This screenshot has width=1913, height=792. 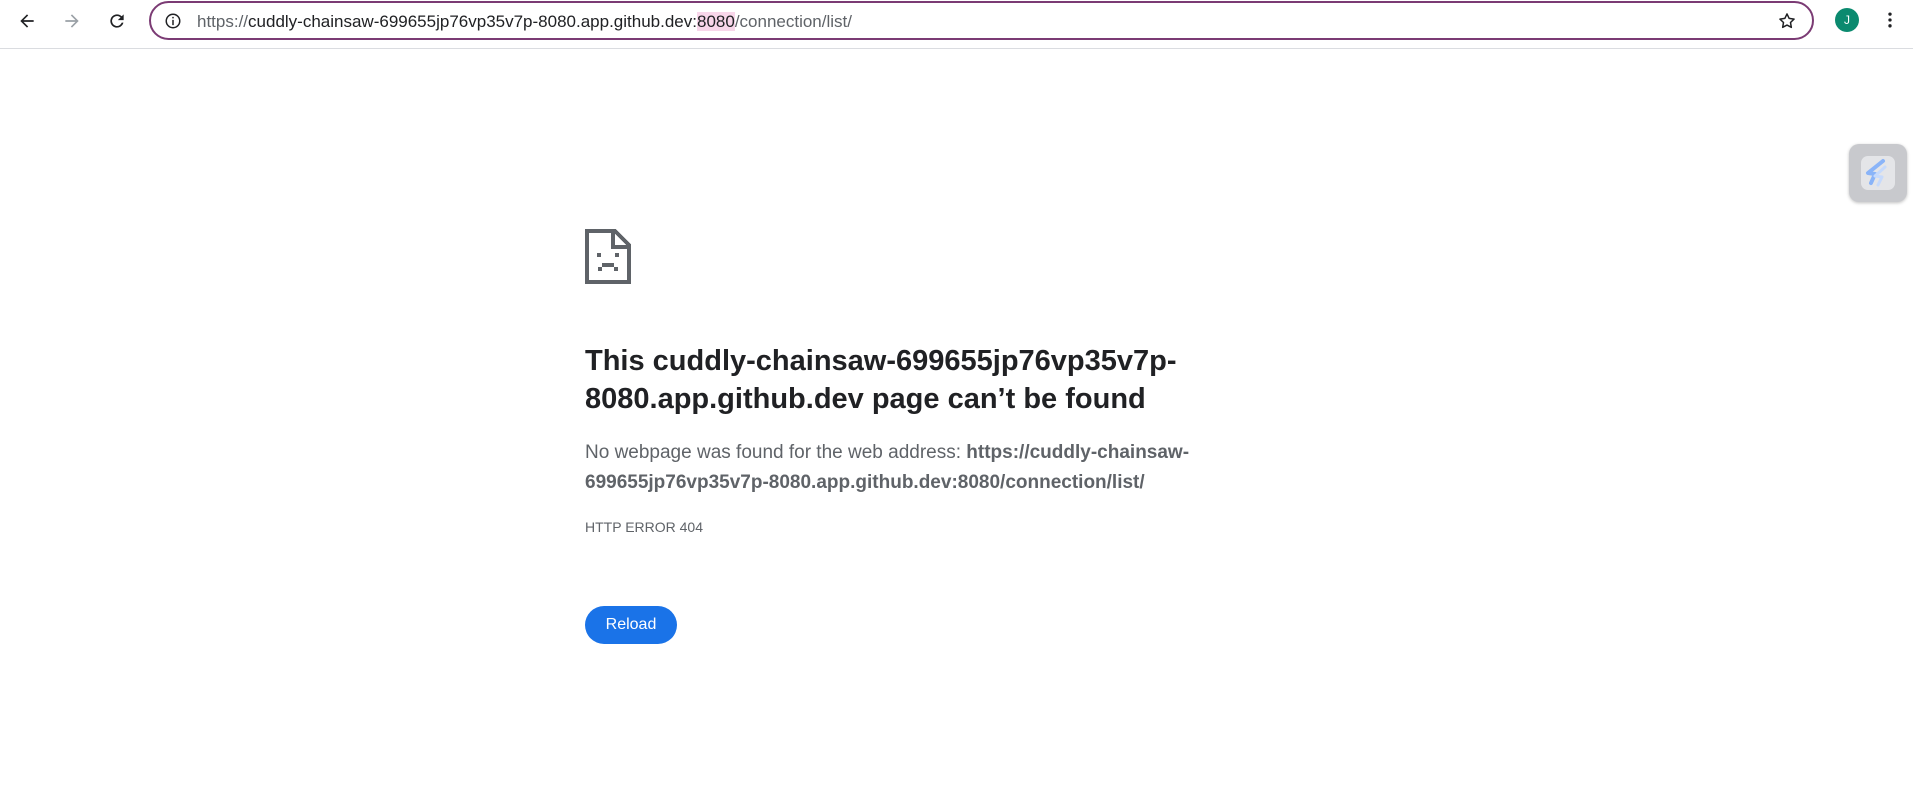 I want to click on url-path: /connection/list/, so click(x=793, y=21).